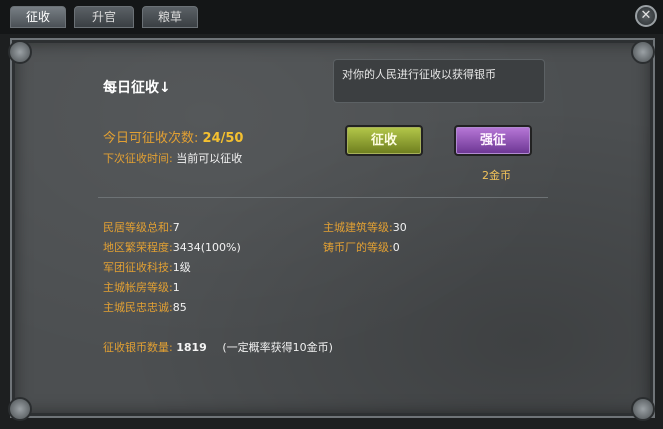 The image size is (663, 429). I want to click on stat-residence-level: 民居等级总和:7, so click(141, 227).